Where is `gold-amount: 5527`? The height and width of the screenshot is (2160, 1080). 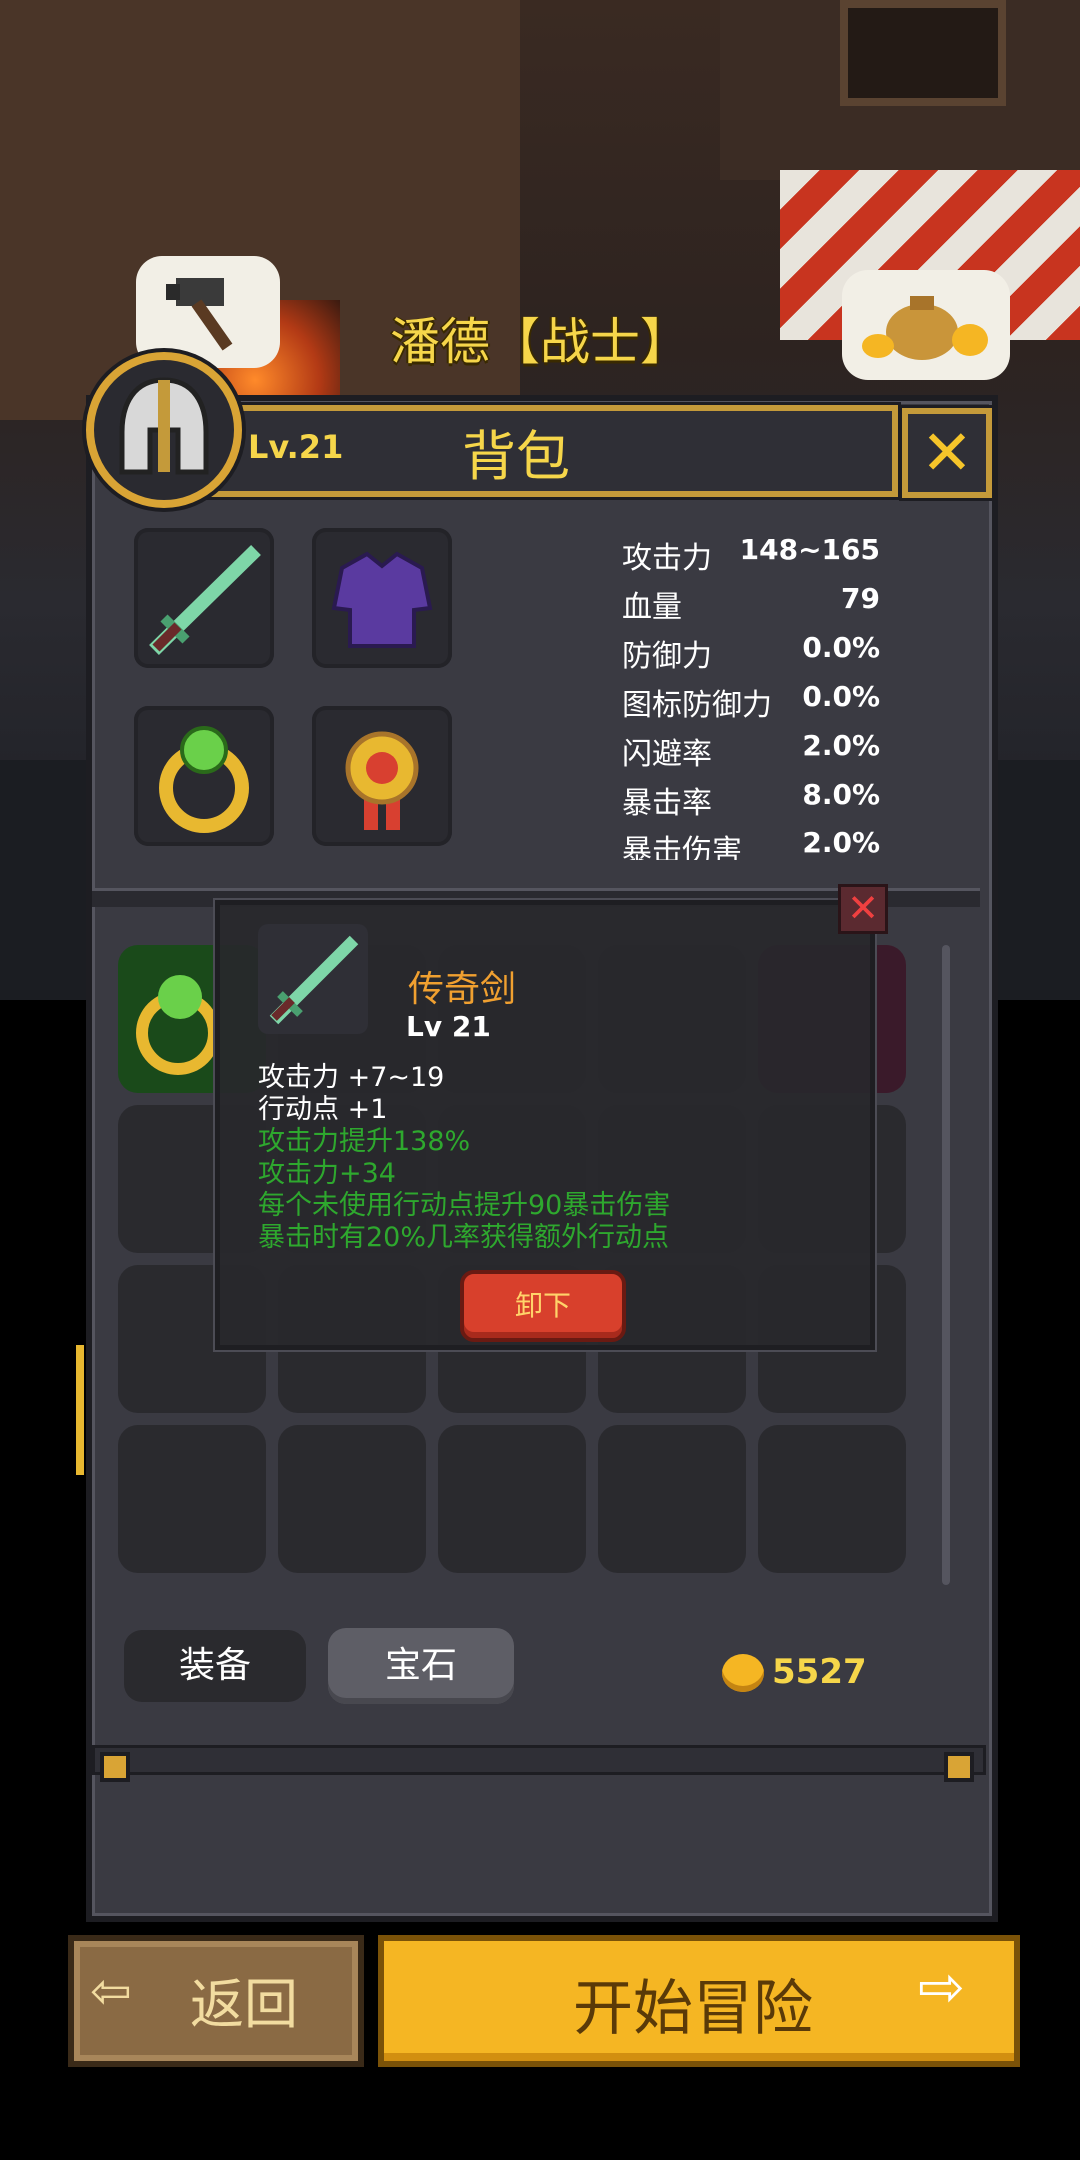 gold-amount: 5527 is located at coordinates (819, 1672).